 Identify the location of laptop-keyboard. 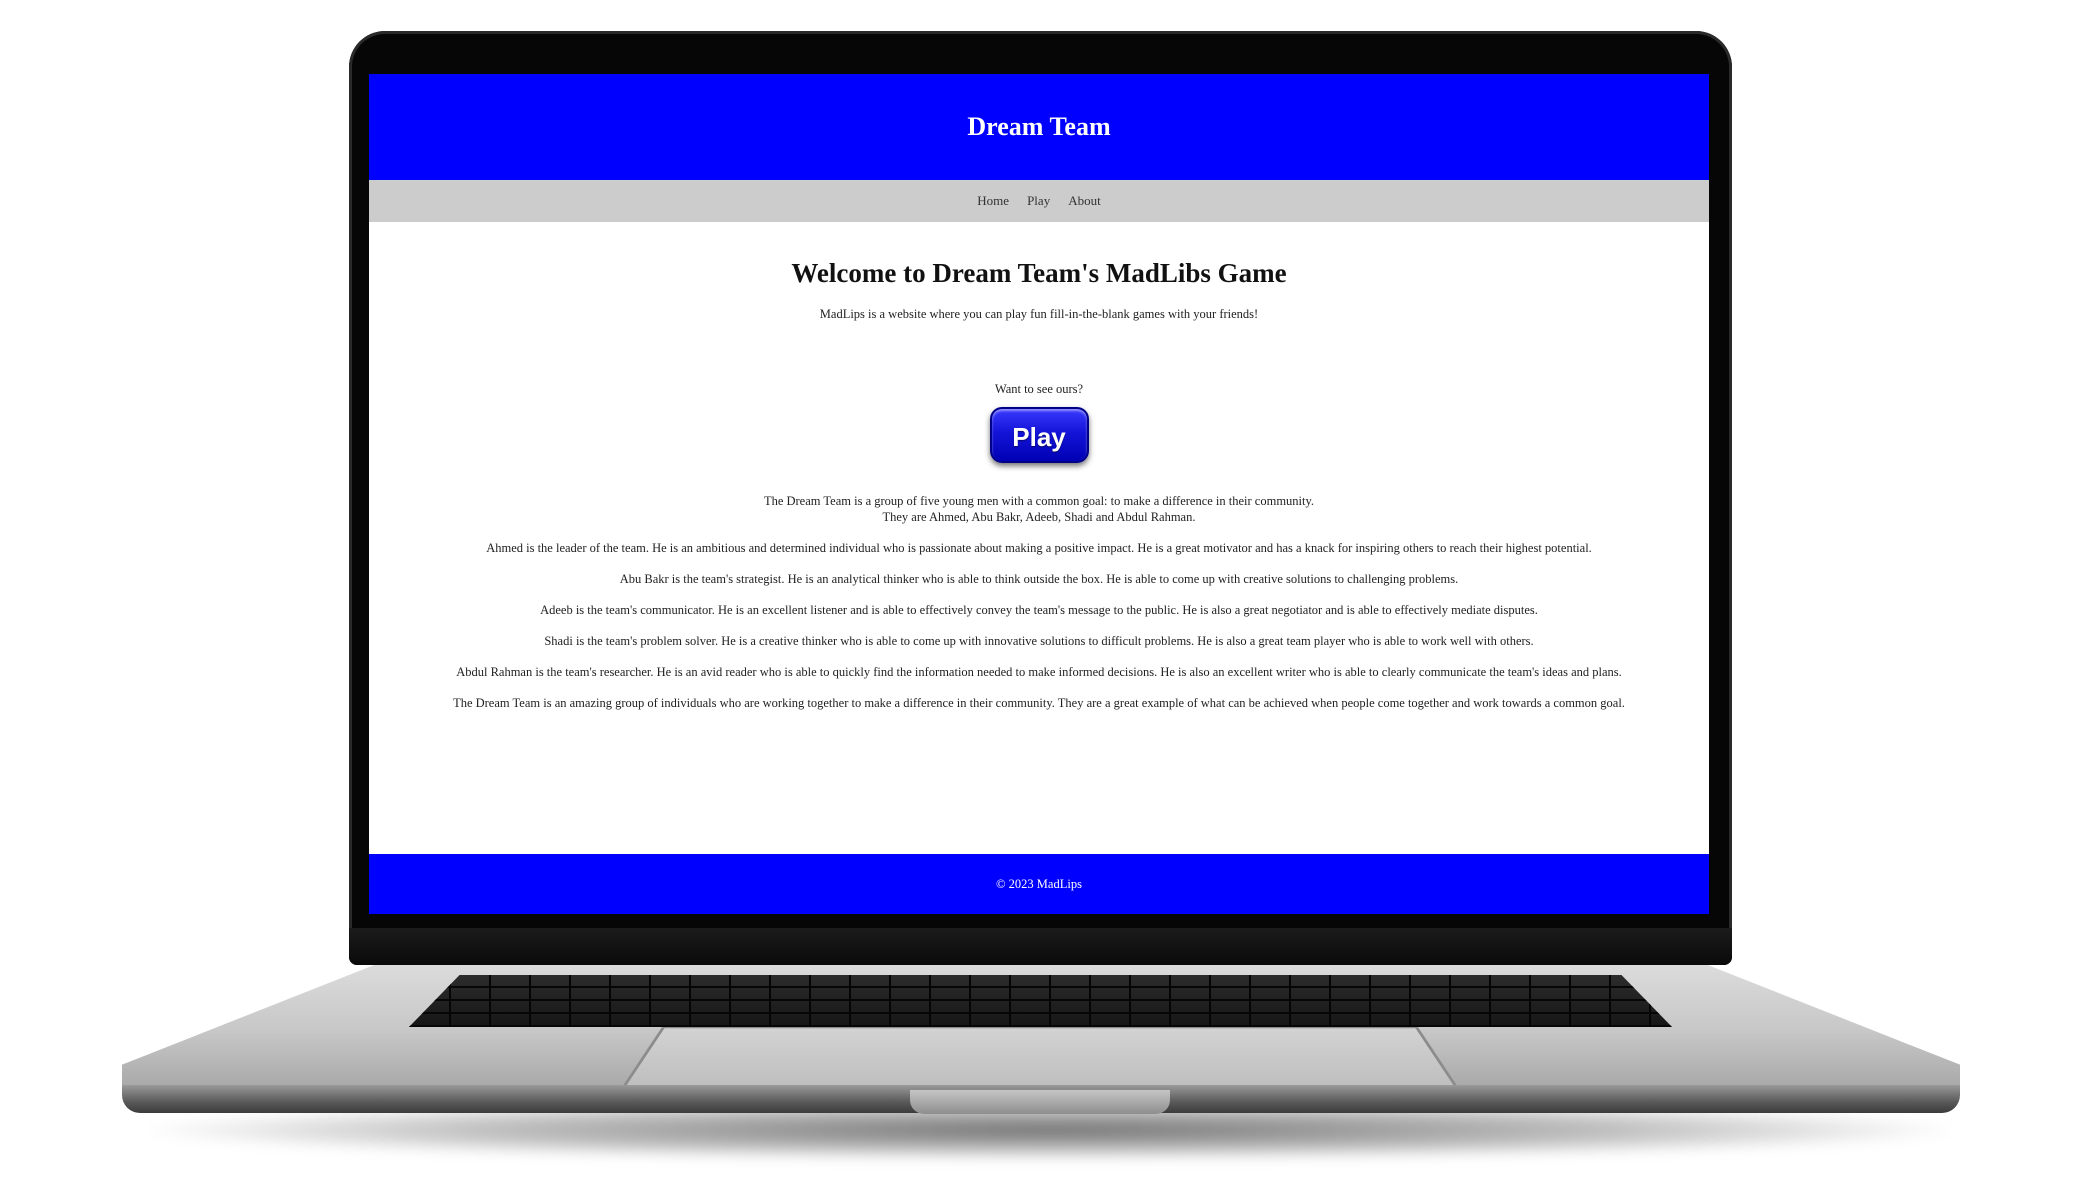
(1040, 1001).